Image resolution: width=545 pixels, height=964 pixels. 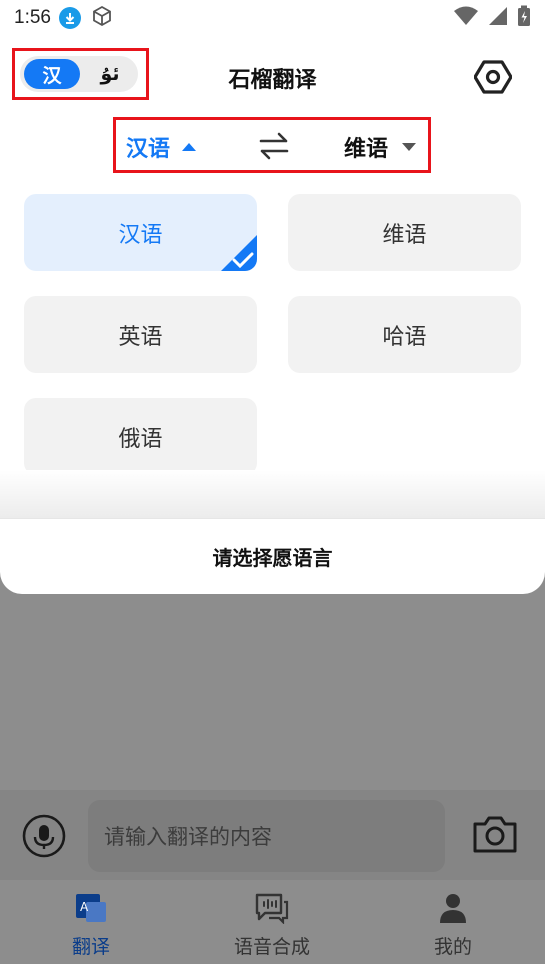 I want to click on swap-icon, so click(x=274, y=146).